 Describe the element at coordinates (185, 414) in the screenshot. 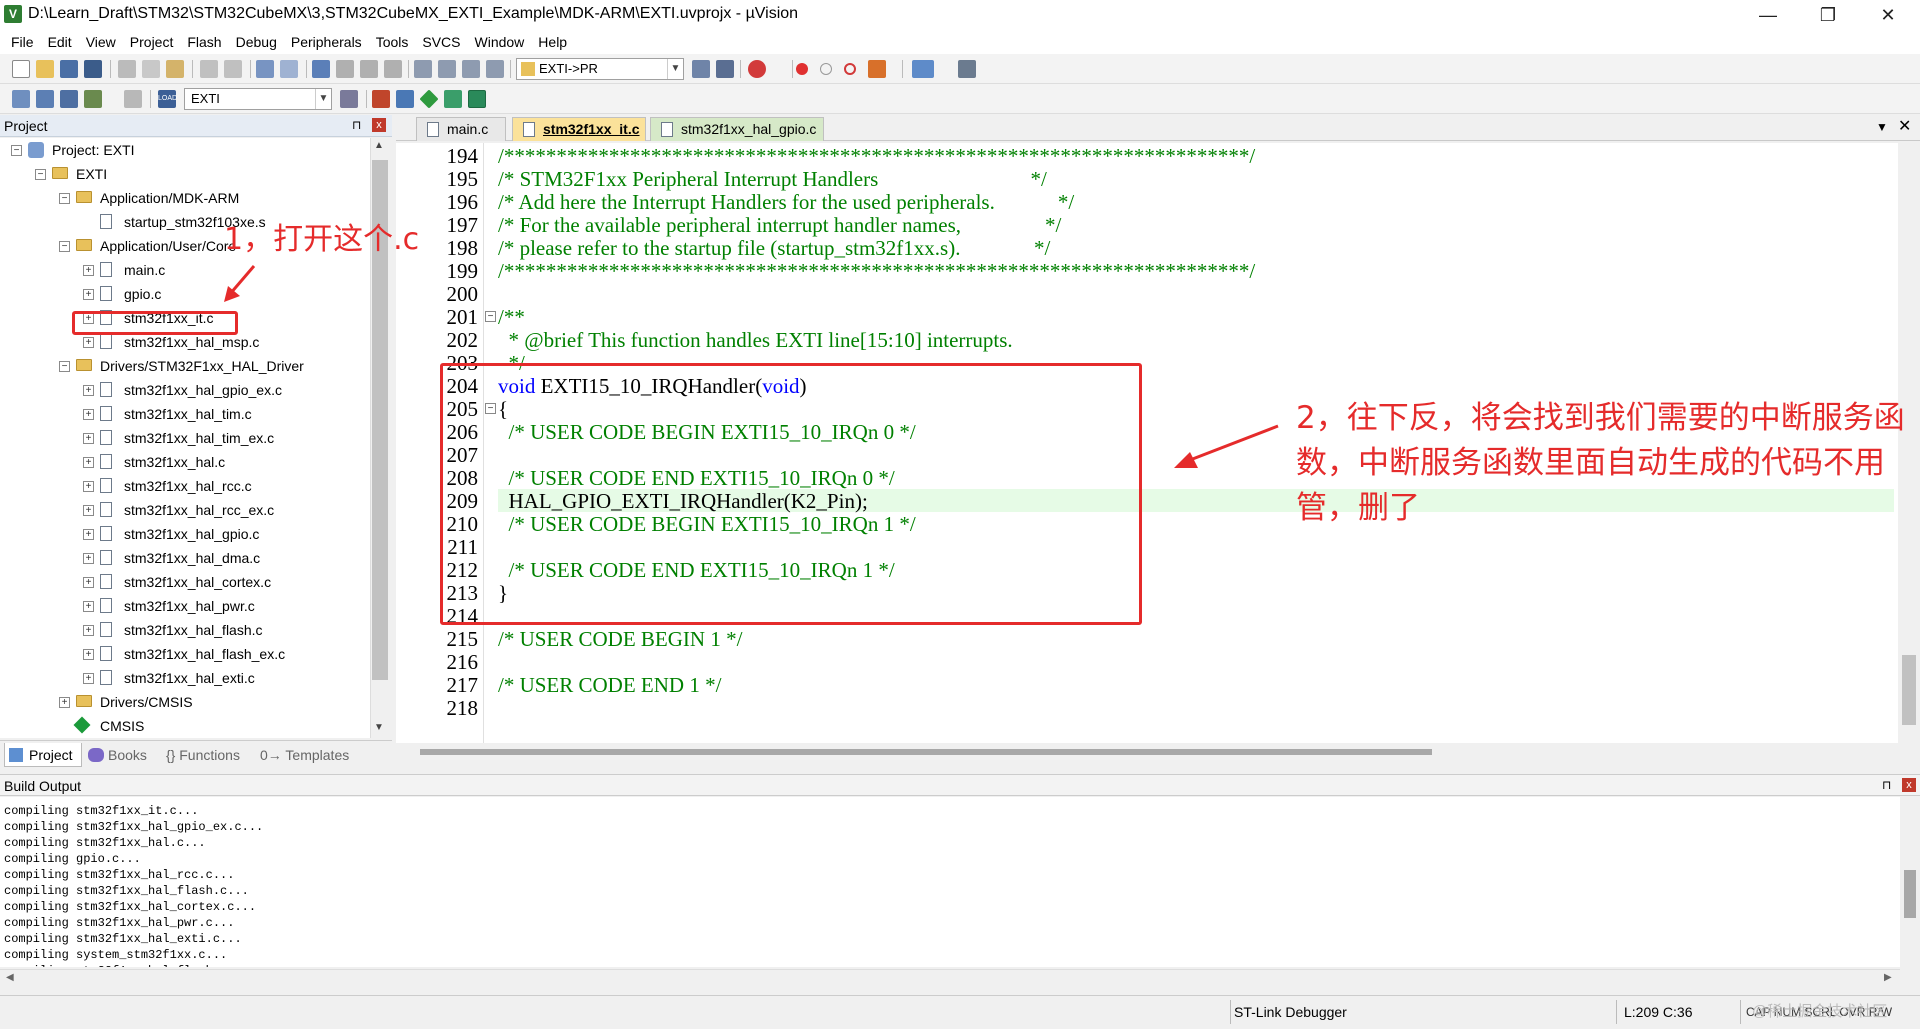

I see `tree-item: + stm32f1xx_hal_tim.c` at that location.